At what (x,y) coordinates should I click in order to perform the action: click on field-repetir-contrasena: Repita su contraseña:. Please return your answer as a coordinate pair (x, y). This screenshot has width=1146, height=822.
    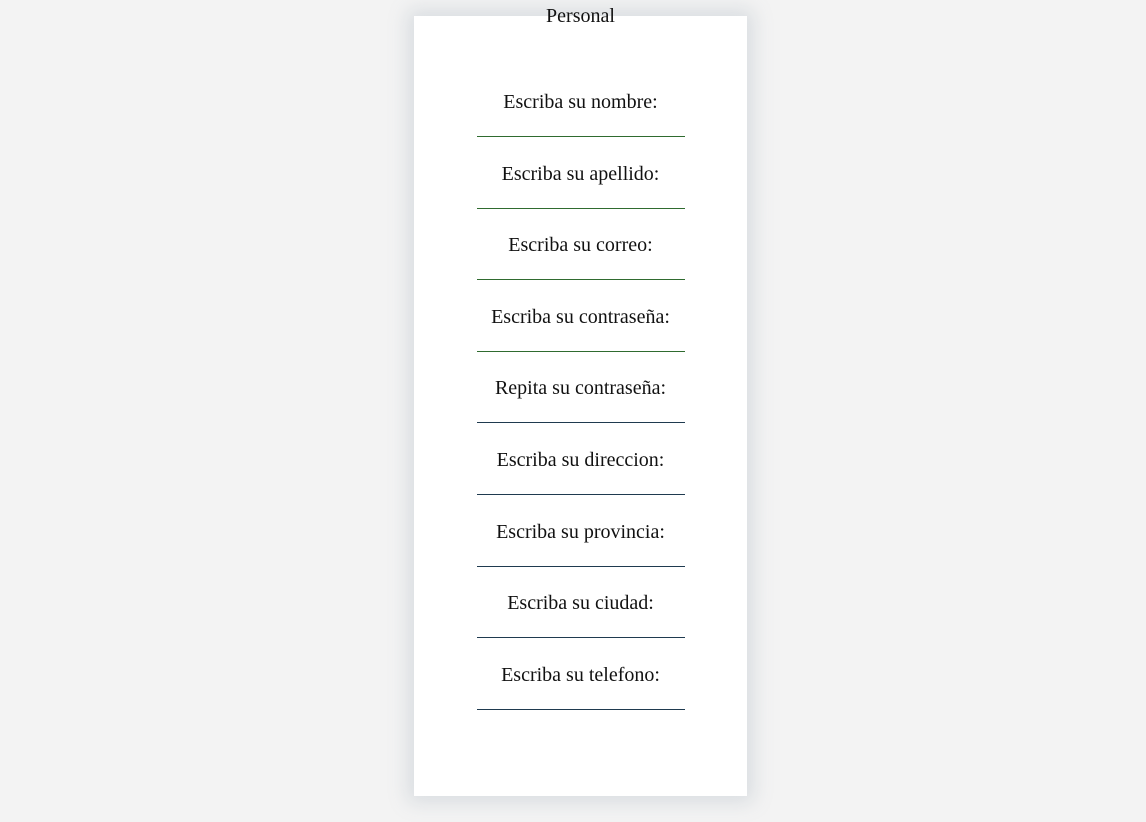
    Looking at the image, I should click on (580, 411).